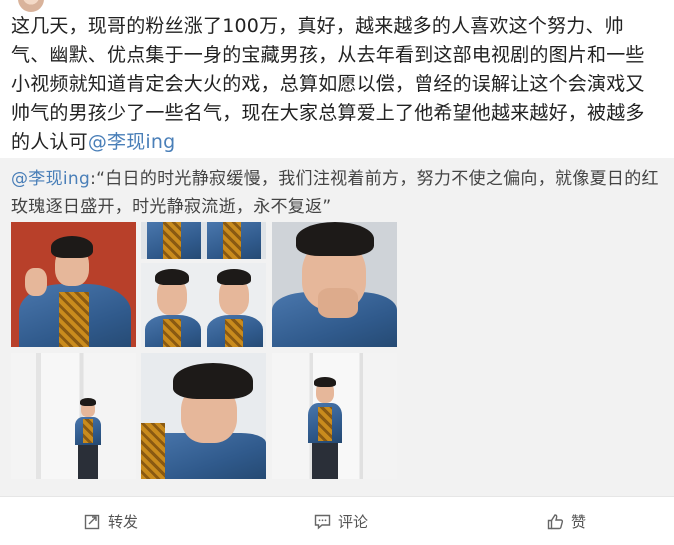 The width and height of the screenshot is (674, 545). Describe the element at coordinates (50, 179) in the screenshot. I see `repost-author-link: @李现ing` at that location.